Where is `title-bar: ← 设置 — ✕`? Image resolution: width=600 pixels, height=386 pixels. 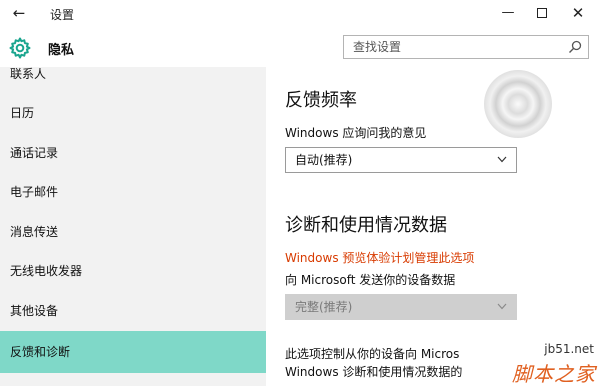
title-bar: ← 设置 — ✕ is located at coordinates (300, 13).